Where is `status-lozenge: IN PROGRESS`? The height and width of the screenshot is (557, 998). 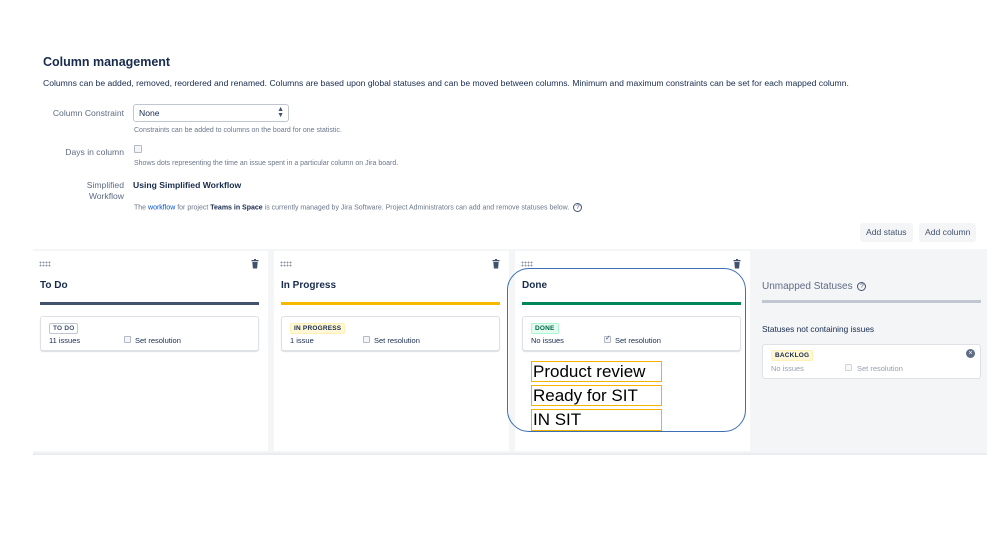
status-lozenge: IN PROGRESS is located at coordinates (318, 328).